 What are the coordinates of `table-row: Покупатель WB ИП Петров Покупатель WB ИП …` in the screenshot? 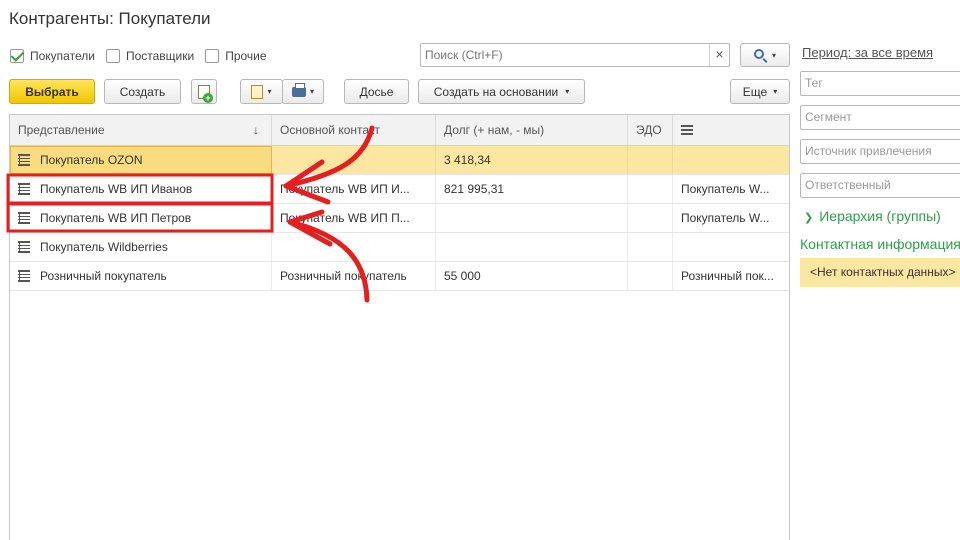 It's located at (399, 218).